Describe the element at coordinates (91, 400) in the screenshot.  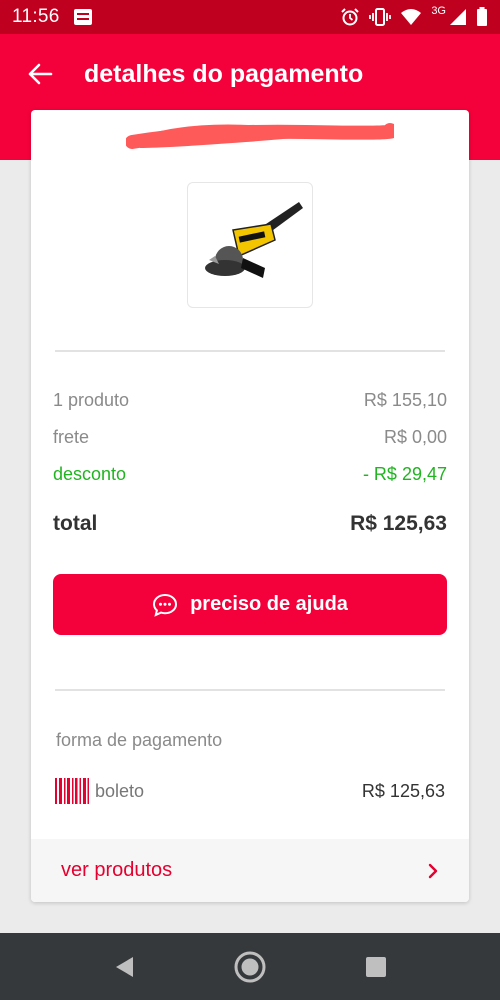
I see `products-label: 1 produto` at that location.